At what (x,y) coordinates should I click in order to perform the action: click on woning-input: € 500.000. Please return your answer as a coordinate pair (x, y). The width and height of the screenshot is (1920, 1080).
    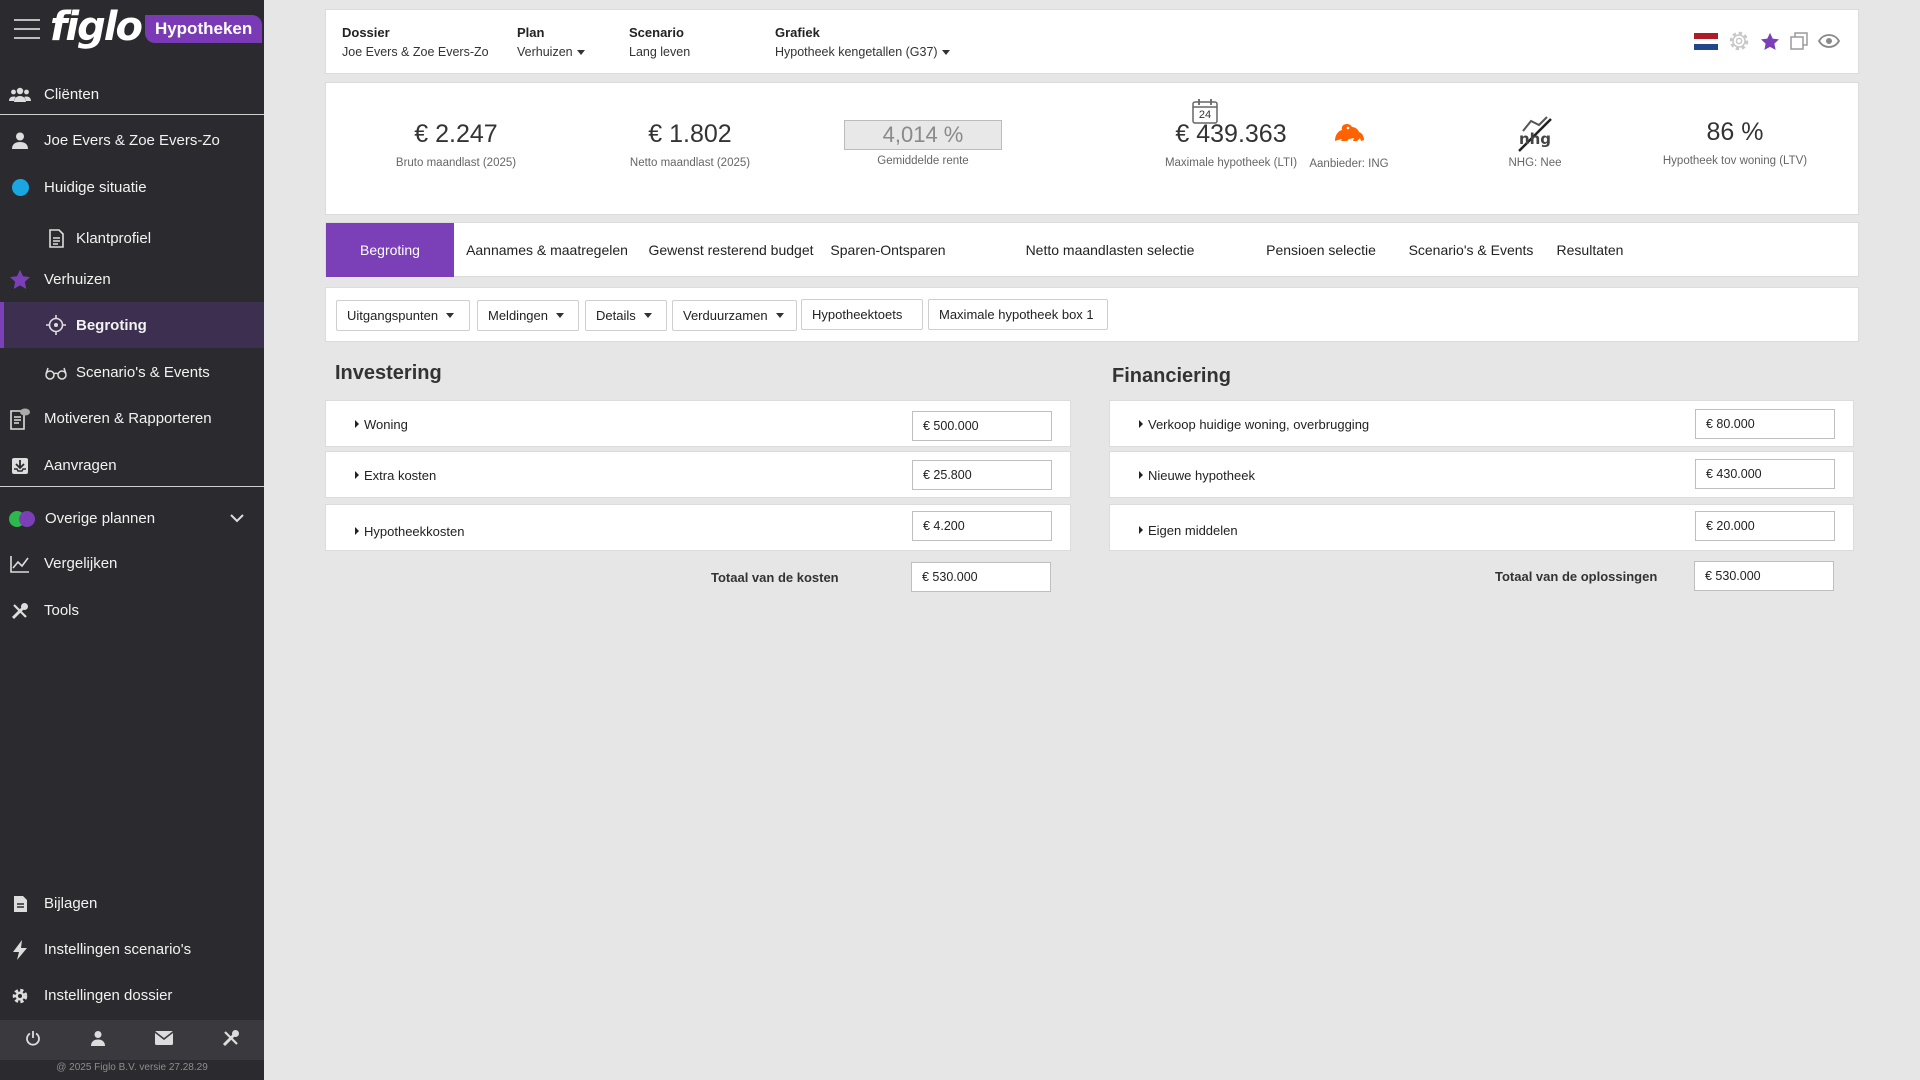
    Looking at the image, I should click on (982, 426).